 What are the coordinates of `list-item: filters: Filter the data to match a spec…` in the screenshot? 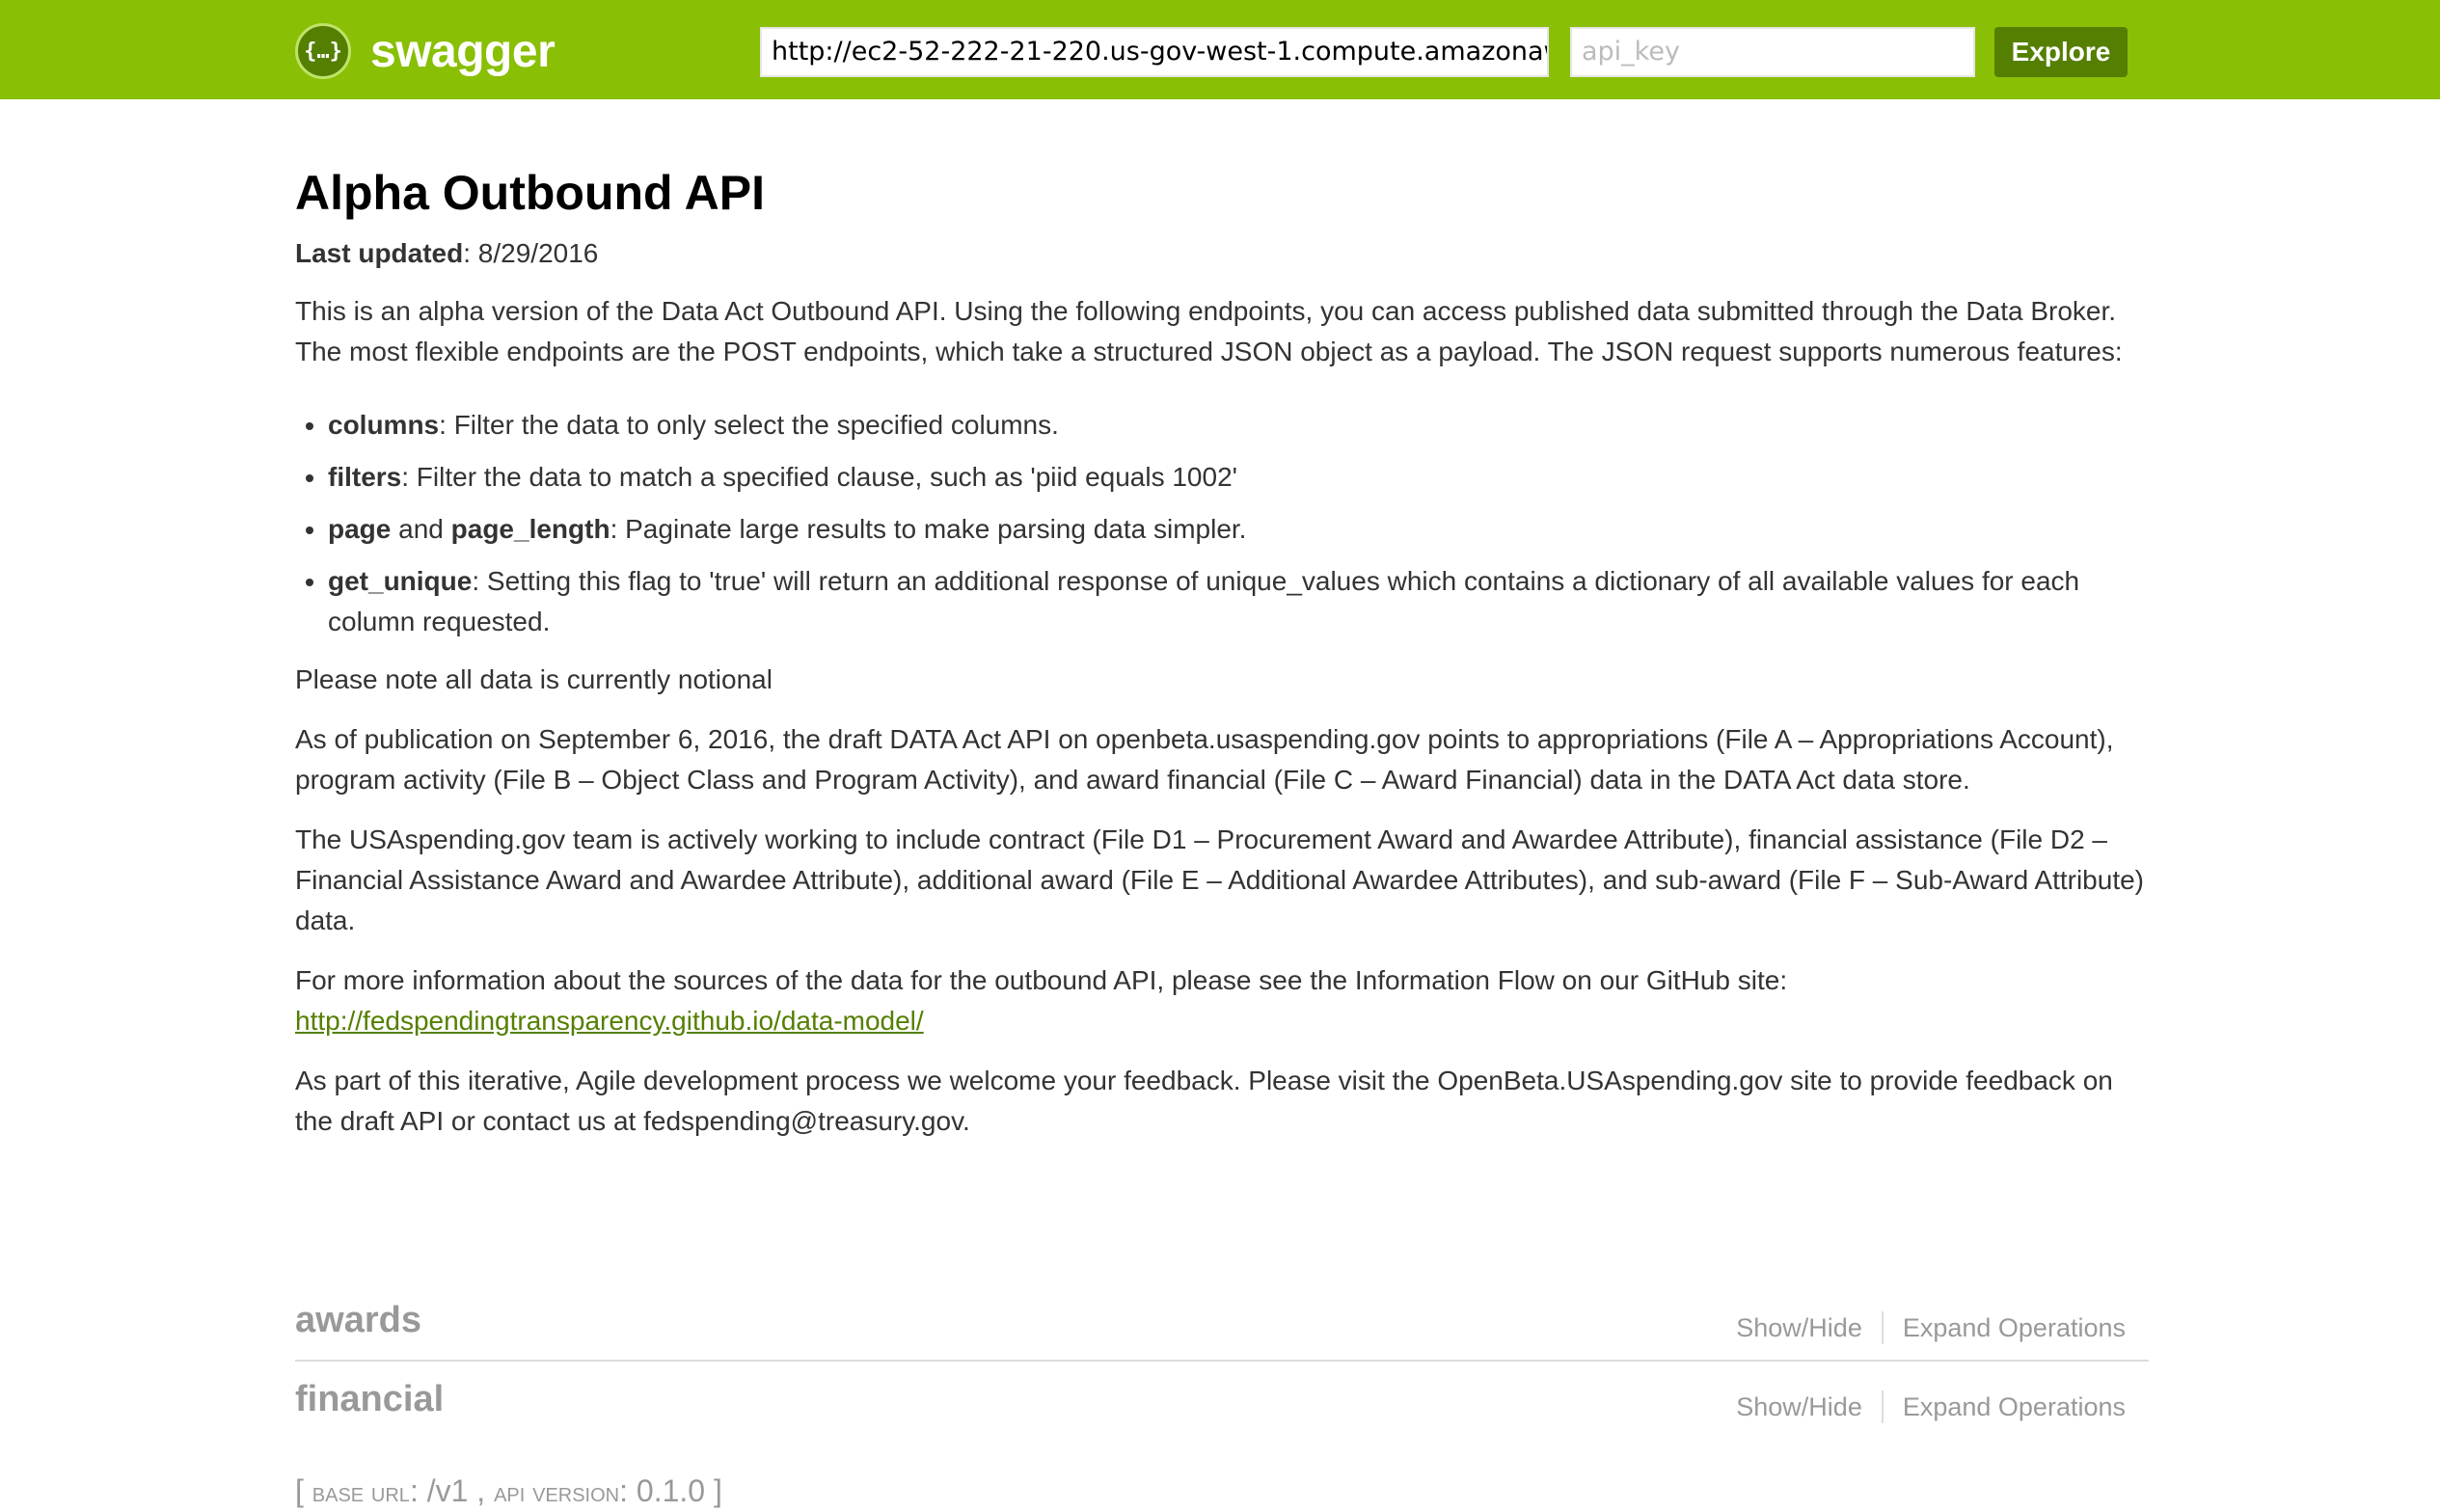 It's located at (1238, 477).